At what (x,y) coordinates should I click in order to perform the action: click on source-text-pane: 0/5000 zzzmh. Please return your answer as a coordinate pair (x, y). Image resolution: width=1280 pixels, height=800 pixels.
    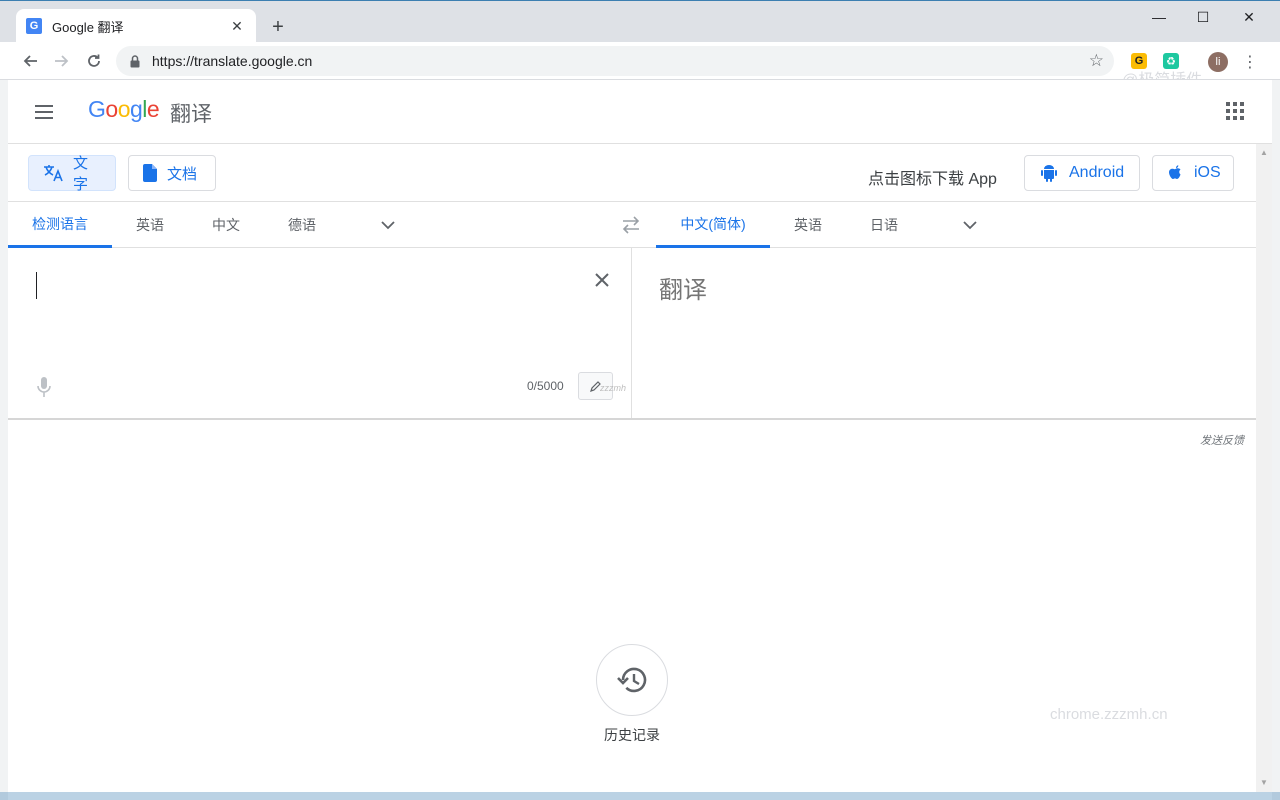
    Looking at the image, I should click on (320, 333).